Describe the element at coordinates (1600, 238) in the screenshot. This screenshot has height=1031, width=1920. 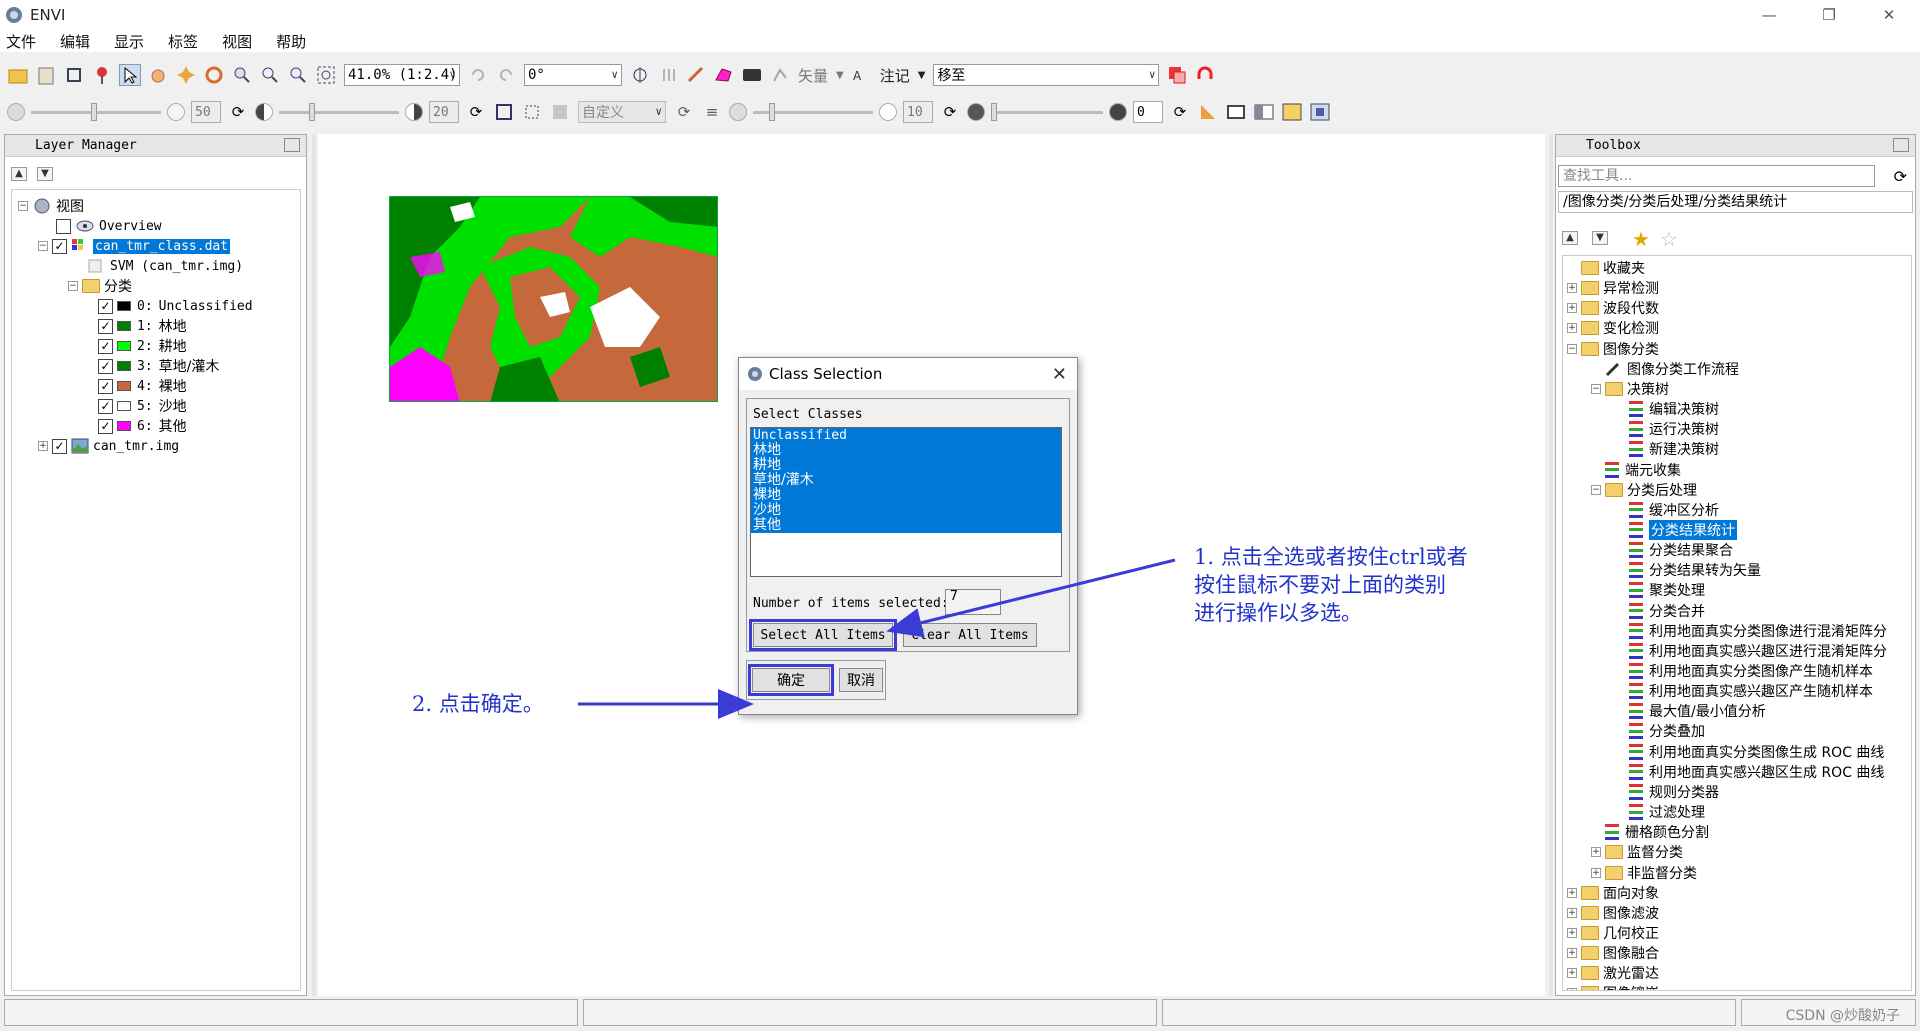
I see `toolbox-expand-button: ▼` at that location.